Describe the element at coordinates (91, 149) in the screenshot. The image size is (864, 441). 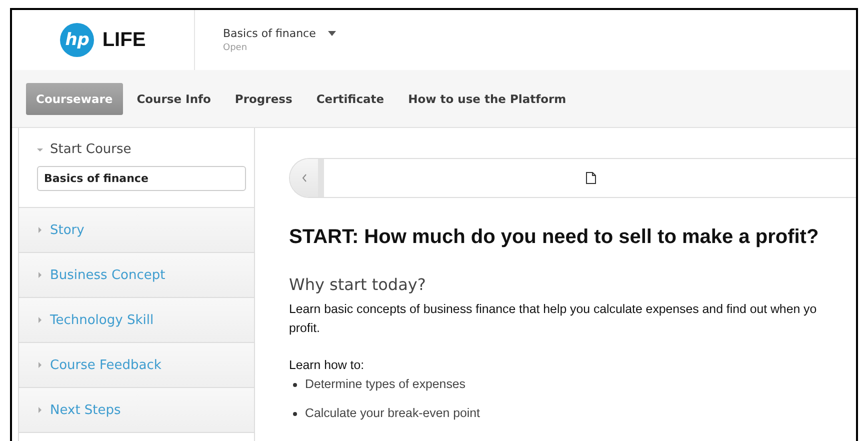
I see `section-title: Start Course` at that location.